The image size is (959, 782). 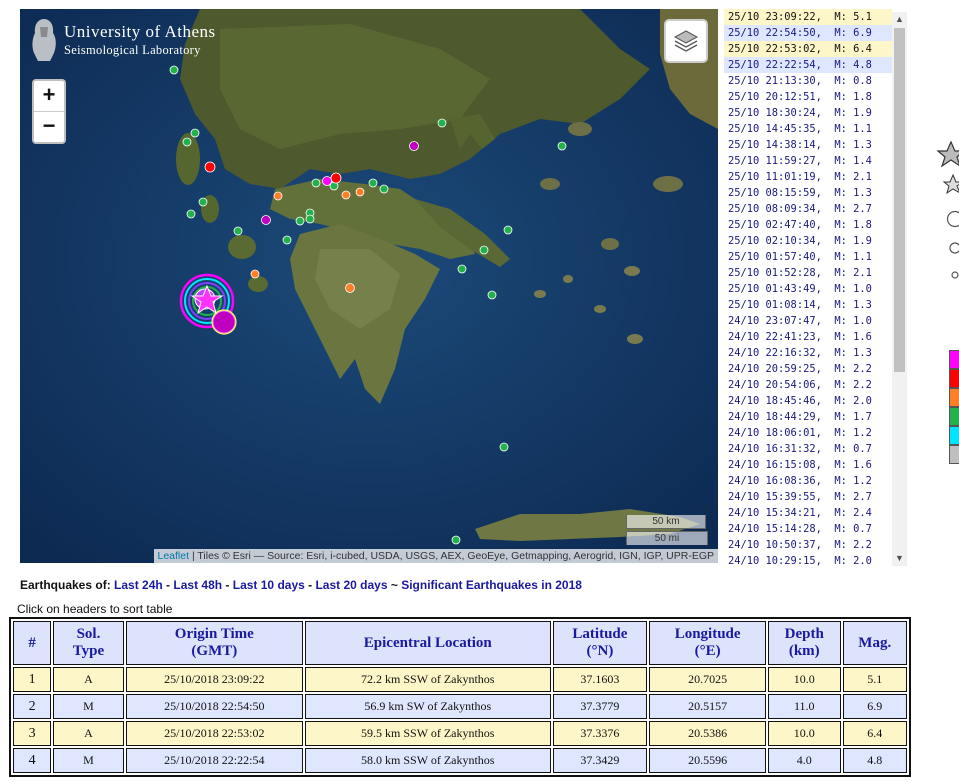 What do you see at coordinates (808, 545) in the screenshot?
I see `earthquake-list-item: 24/10 10:50:37, M: 2.2` at bounding box center [808, 545].